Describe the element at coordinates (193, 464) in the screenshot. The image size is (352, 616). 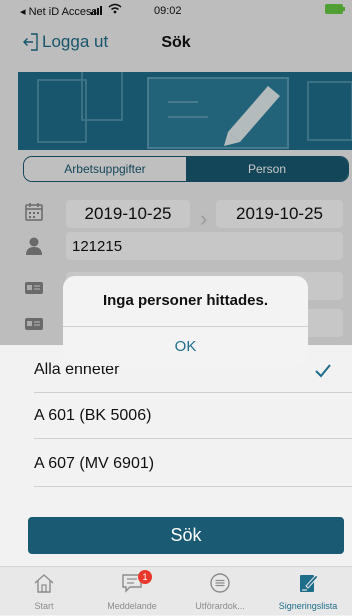
I see `list-item-unit: A 607 (MV 6901)` at that location.